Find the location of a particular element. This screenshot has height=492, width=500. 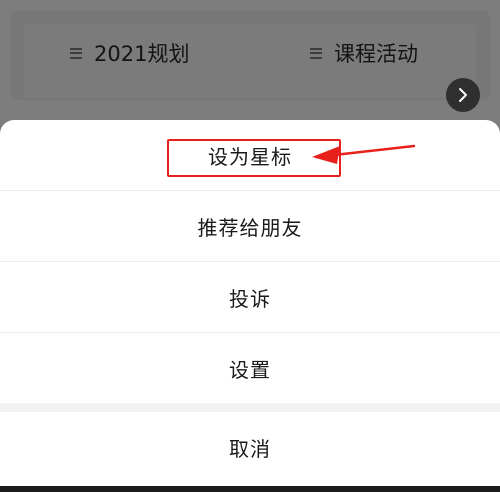

next-button is located at coordinates (463, 95).